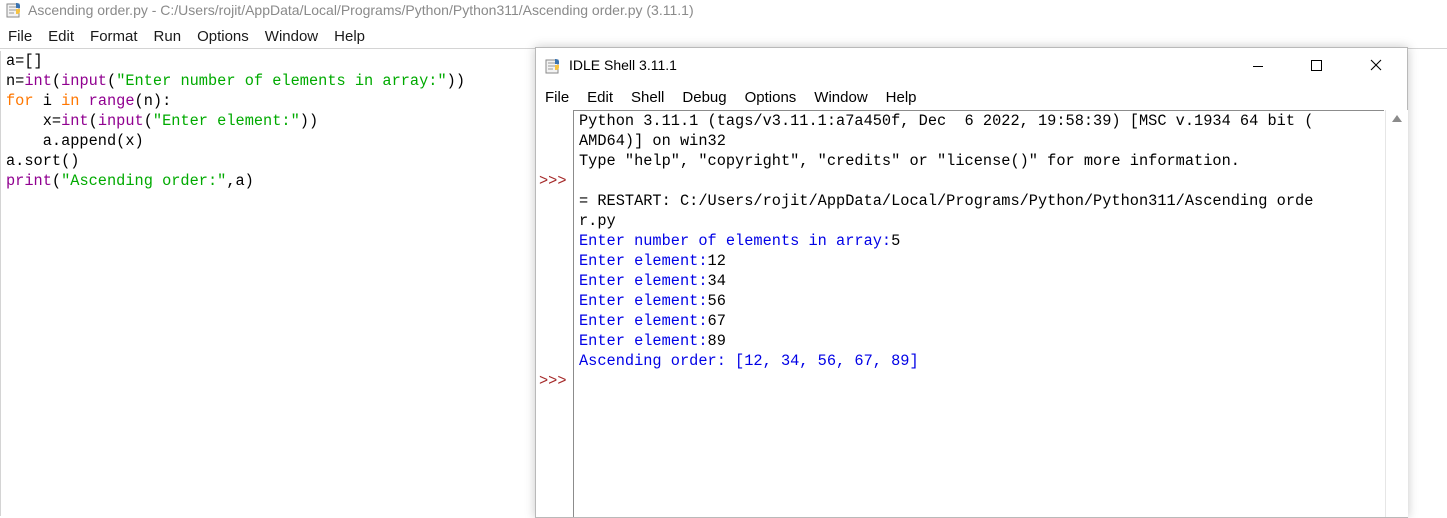  Describe the element at coordinates (652, 141) in the screenshot. I see `banner-line: AMD64)] on win32` at that location.